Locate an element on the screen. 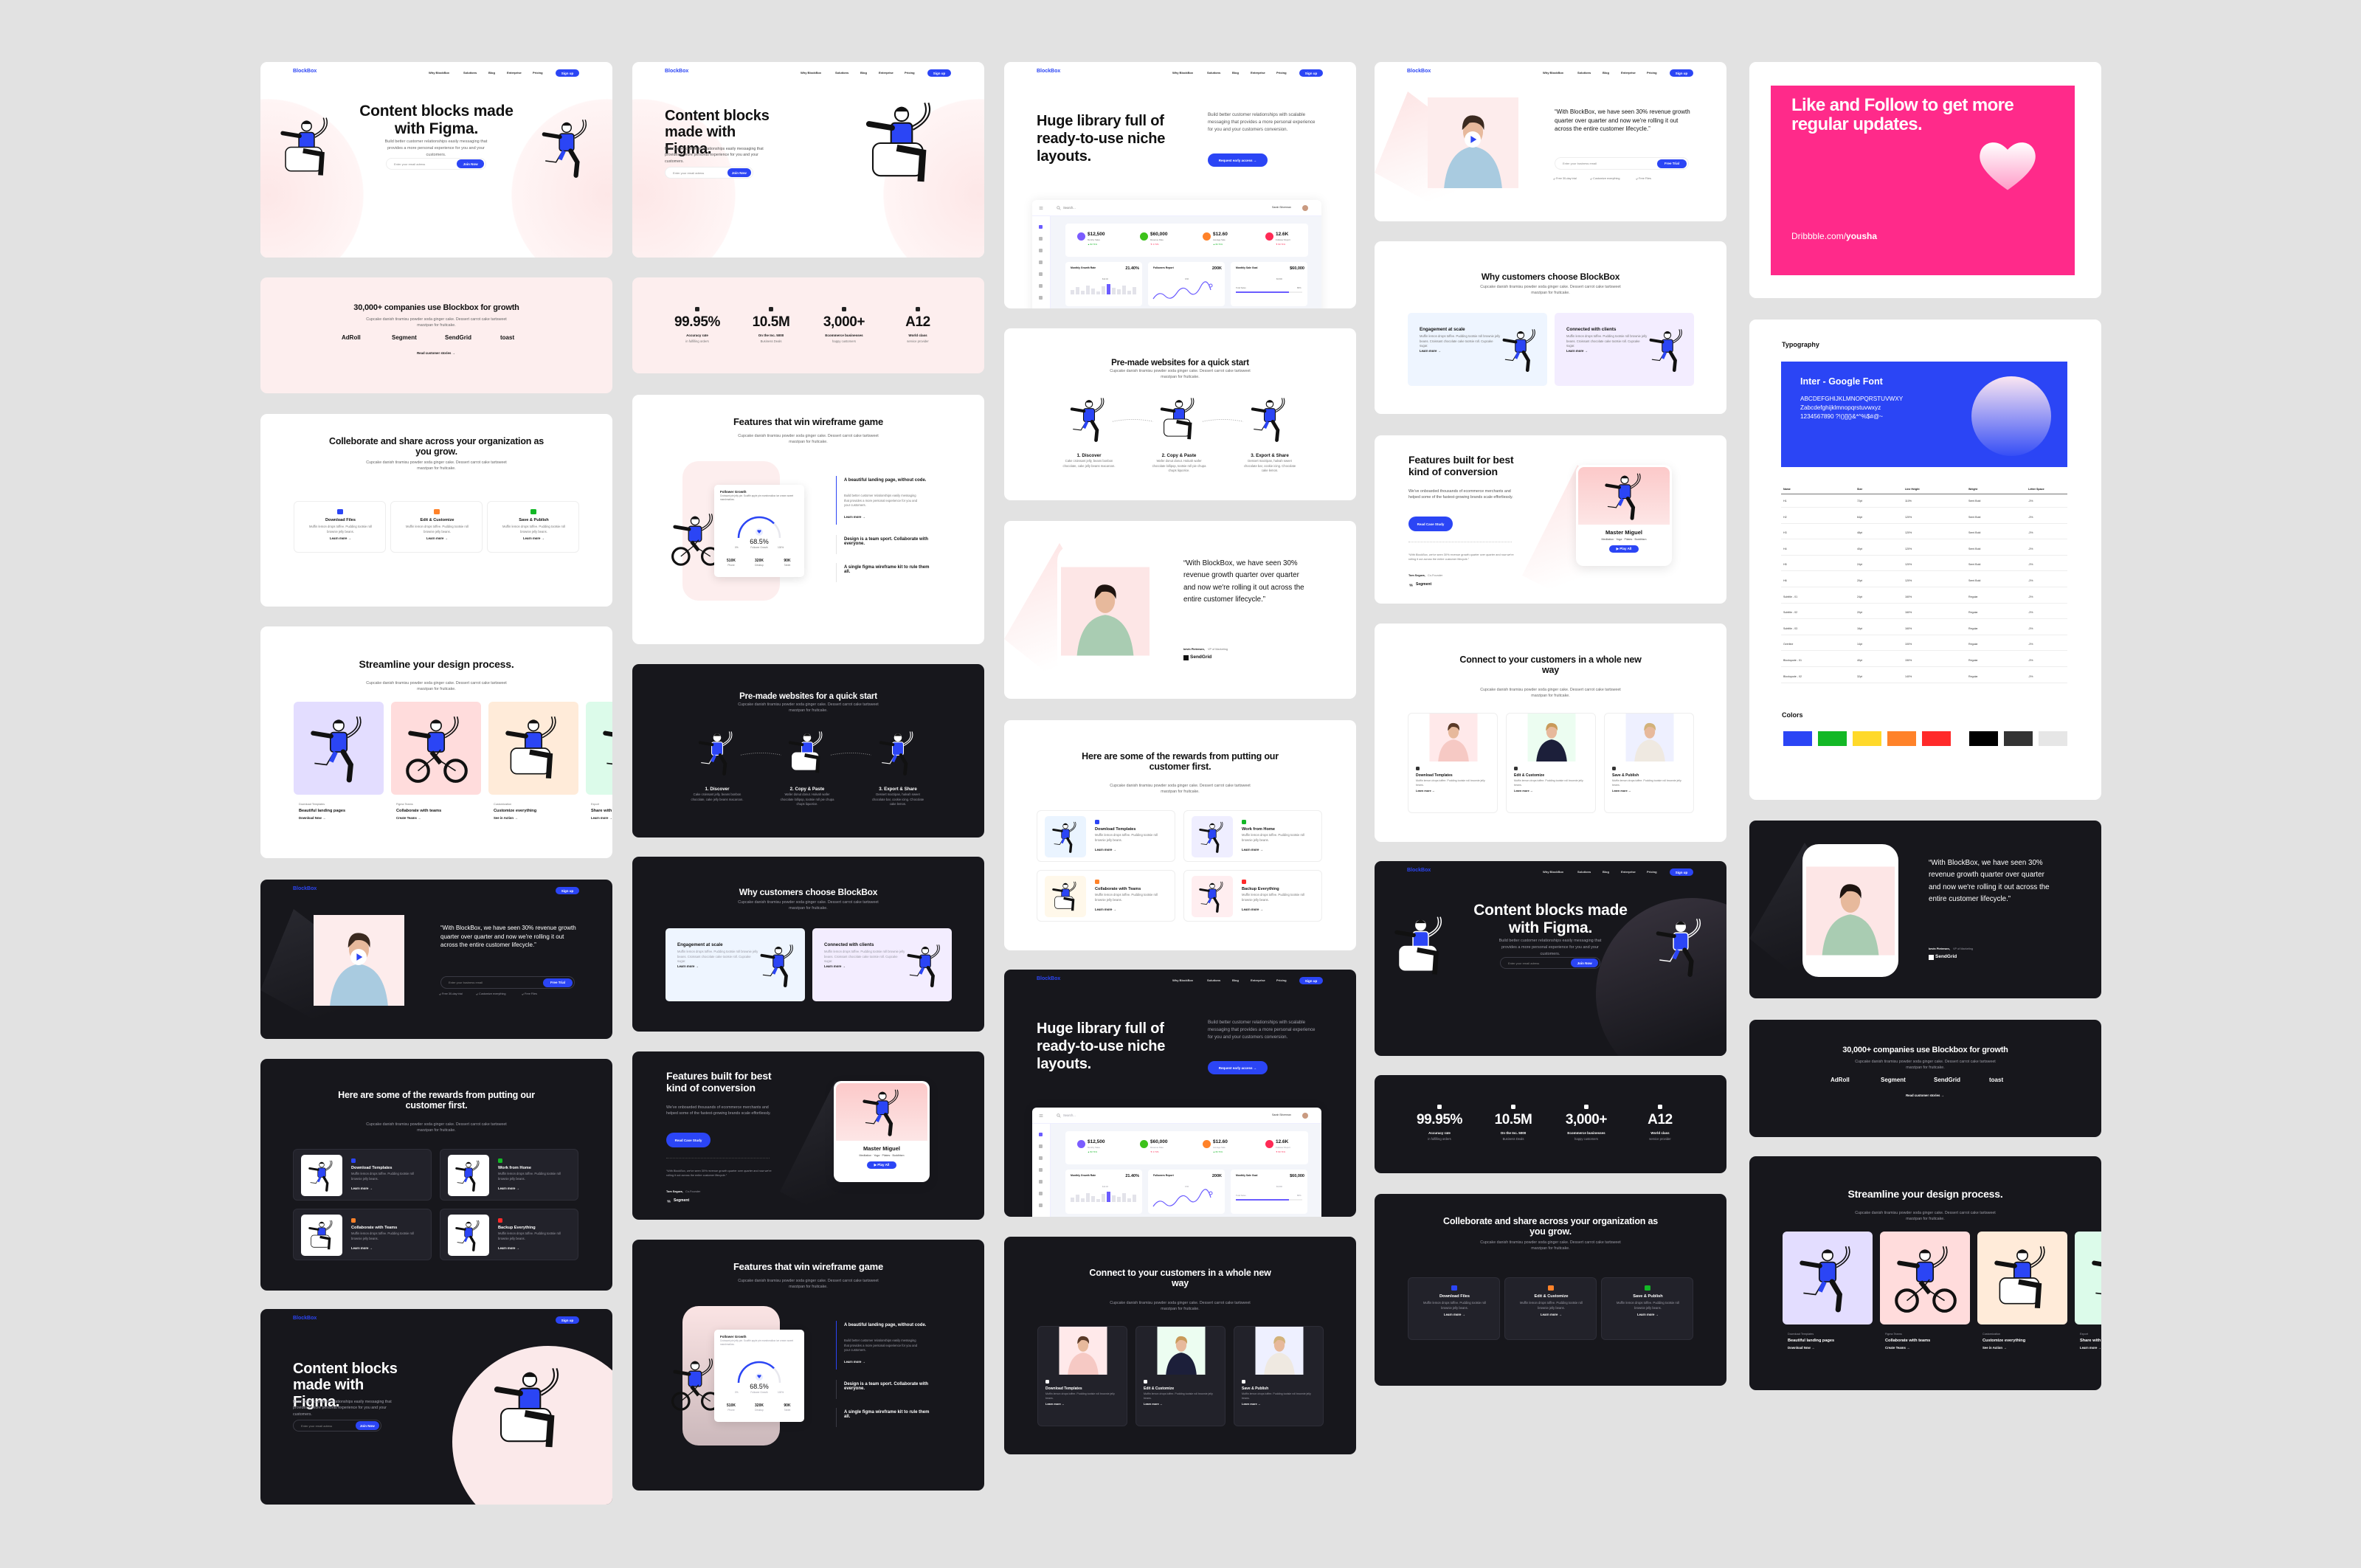 The image size is (2361, 1568). business-email-input: Enter your business email Free Trial is located at coordinates (1622, 163).